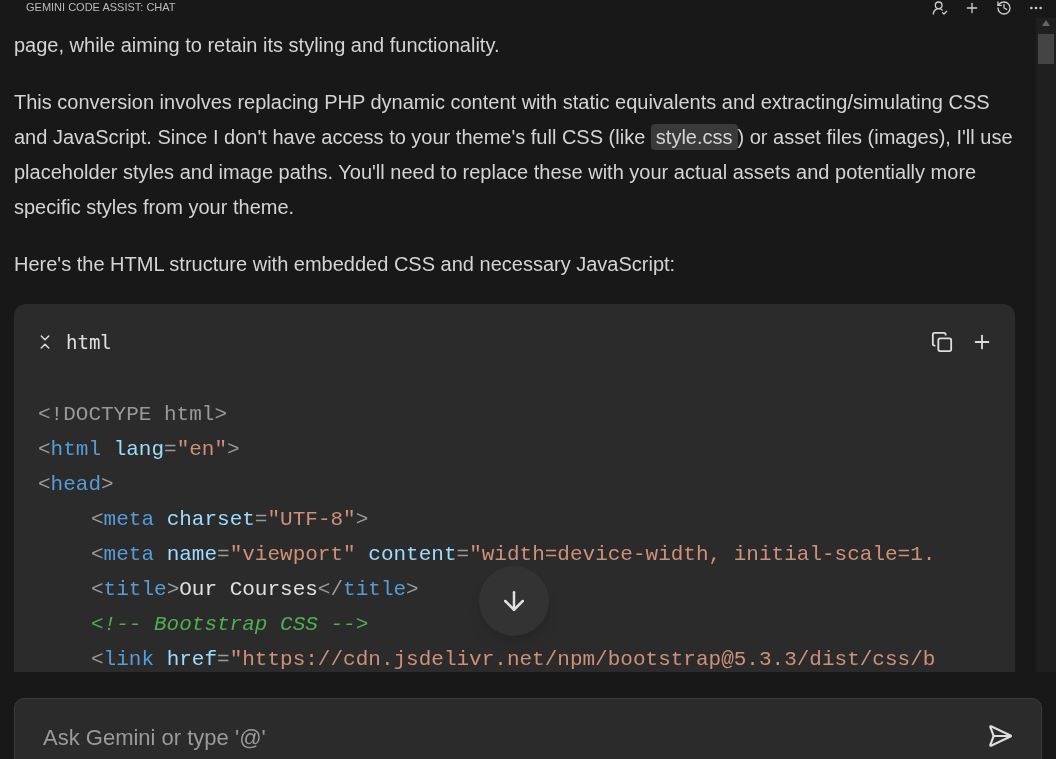  What do you see at coordinates (257, 45) in the screenshot?
I see `message-paragraph: page, while aiming to retain its styling and functionality.` at bounding box center [257, 45].